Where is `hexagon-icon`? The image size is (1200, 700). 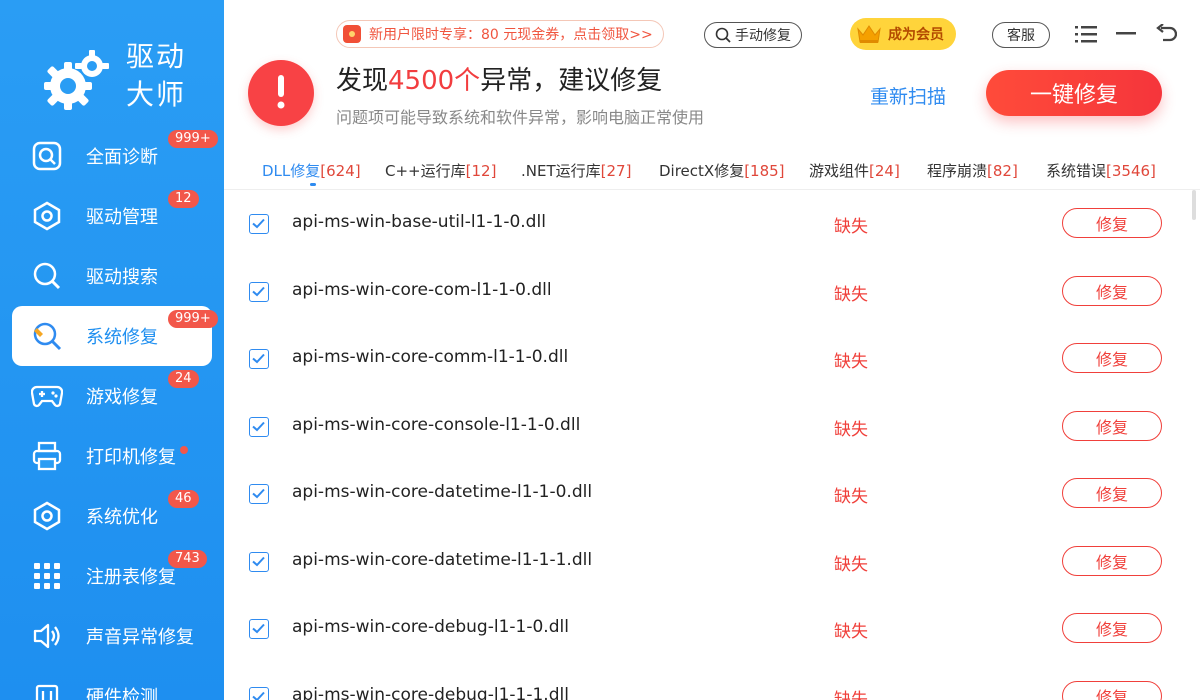 hexagon-icon is located at coordinates (47, 216).